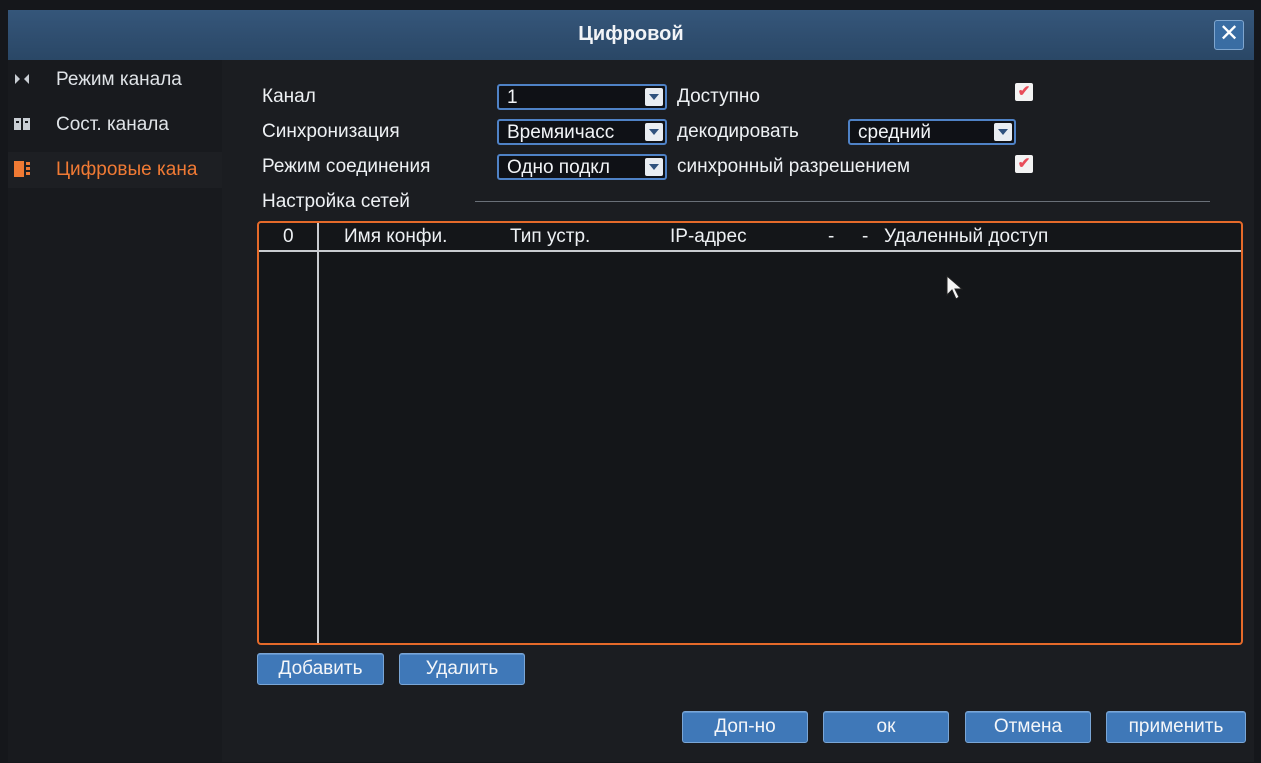 This screenshot has height=763, width=1261. What do you see at coordinates (738, 131) in the screenshot?
I see `decode-label: декодировать` at bounding box center [738, 131].